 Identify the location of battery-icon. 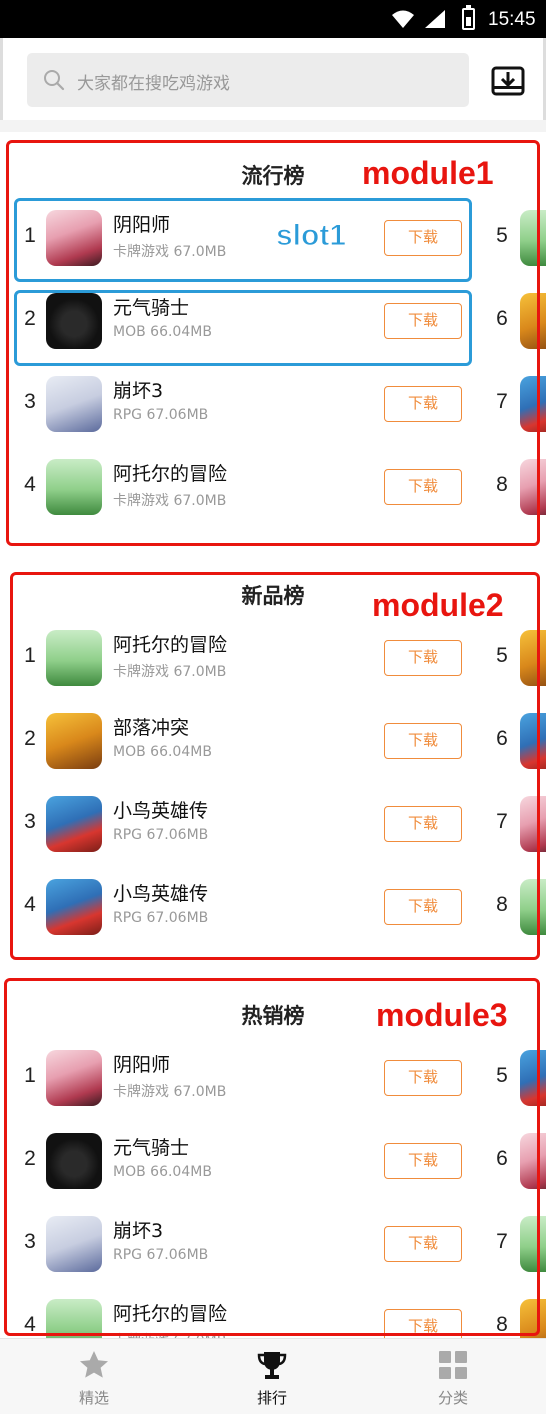
(468, 17).